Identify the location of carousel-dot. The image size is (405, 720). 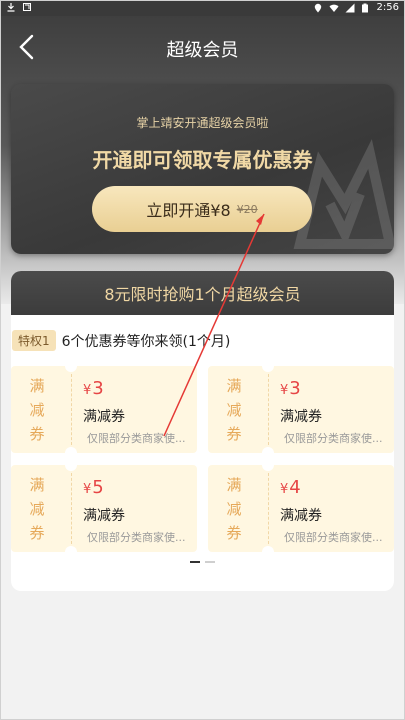
(210, 562).